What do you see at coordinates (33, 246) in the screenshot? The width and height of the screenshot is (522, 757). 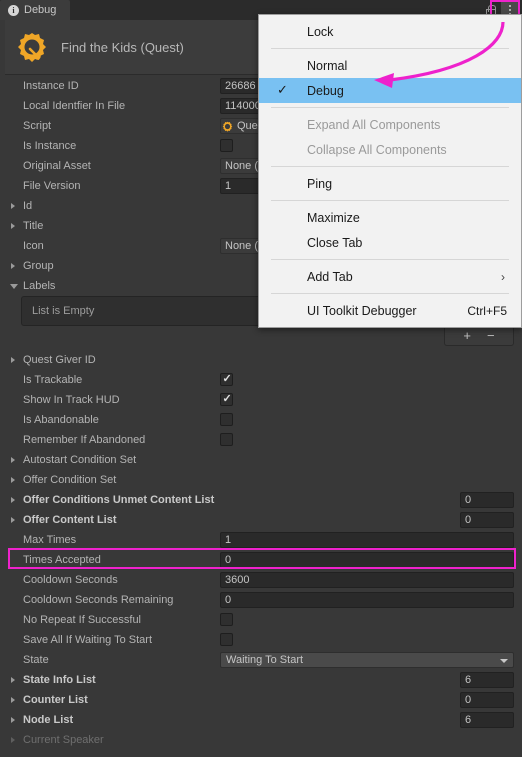 I see `property-label: Icon` at bounding box center [33, 246].